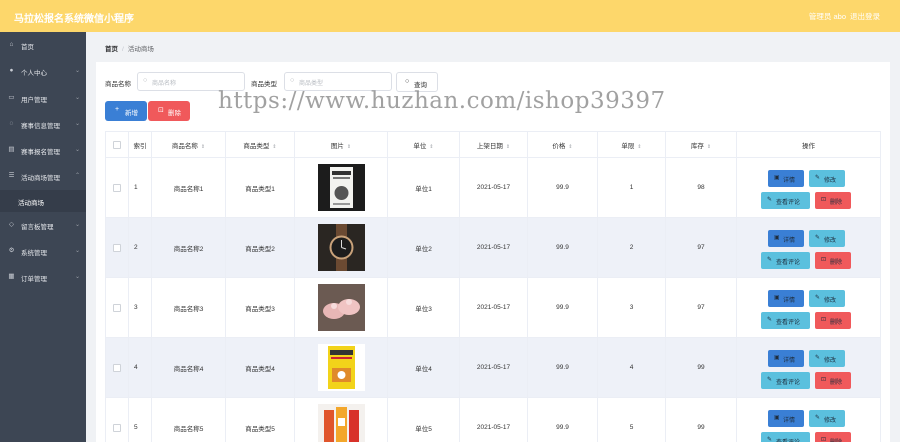  Describe the element at coordinates (188, 144) in the screenshot. I see `column-header-name: 商品名称 ⇕` at that location.